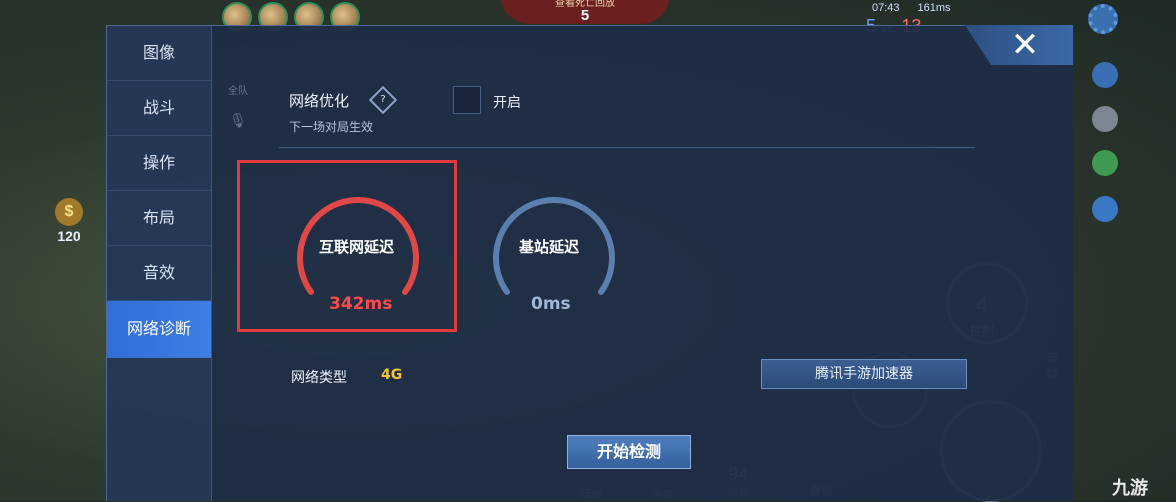  I want to click on defense-shield-icon, so click(1105, 119).